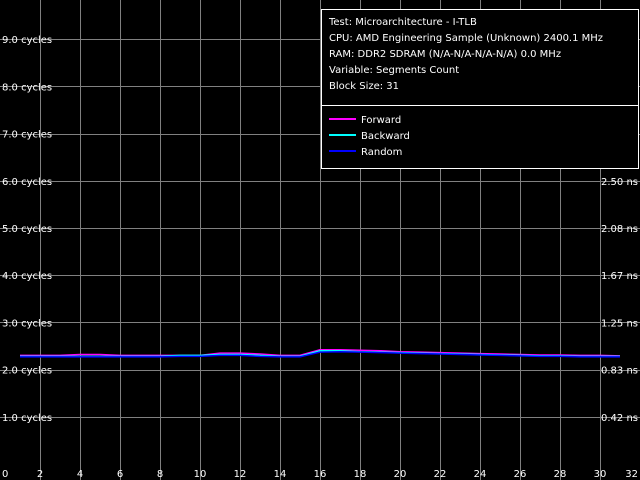 The image size is (640, 480). What do you see at coordinates (27, 418) in the screenshot?
I see `y-tick-label-left: 1.0 cycles` at bounding box center [27, 418].